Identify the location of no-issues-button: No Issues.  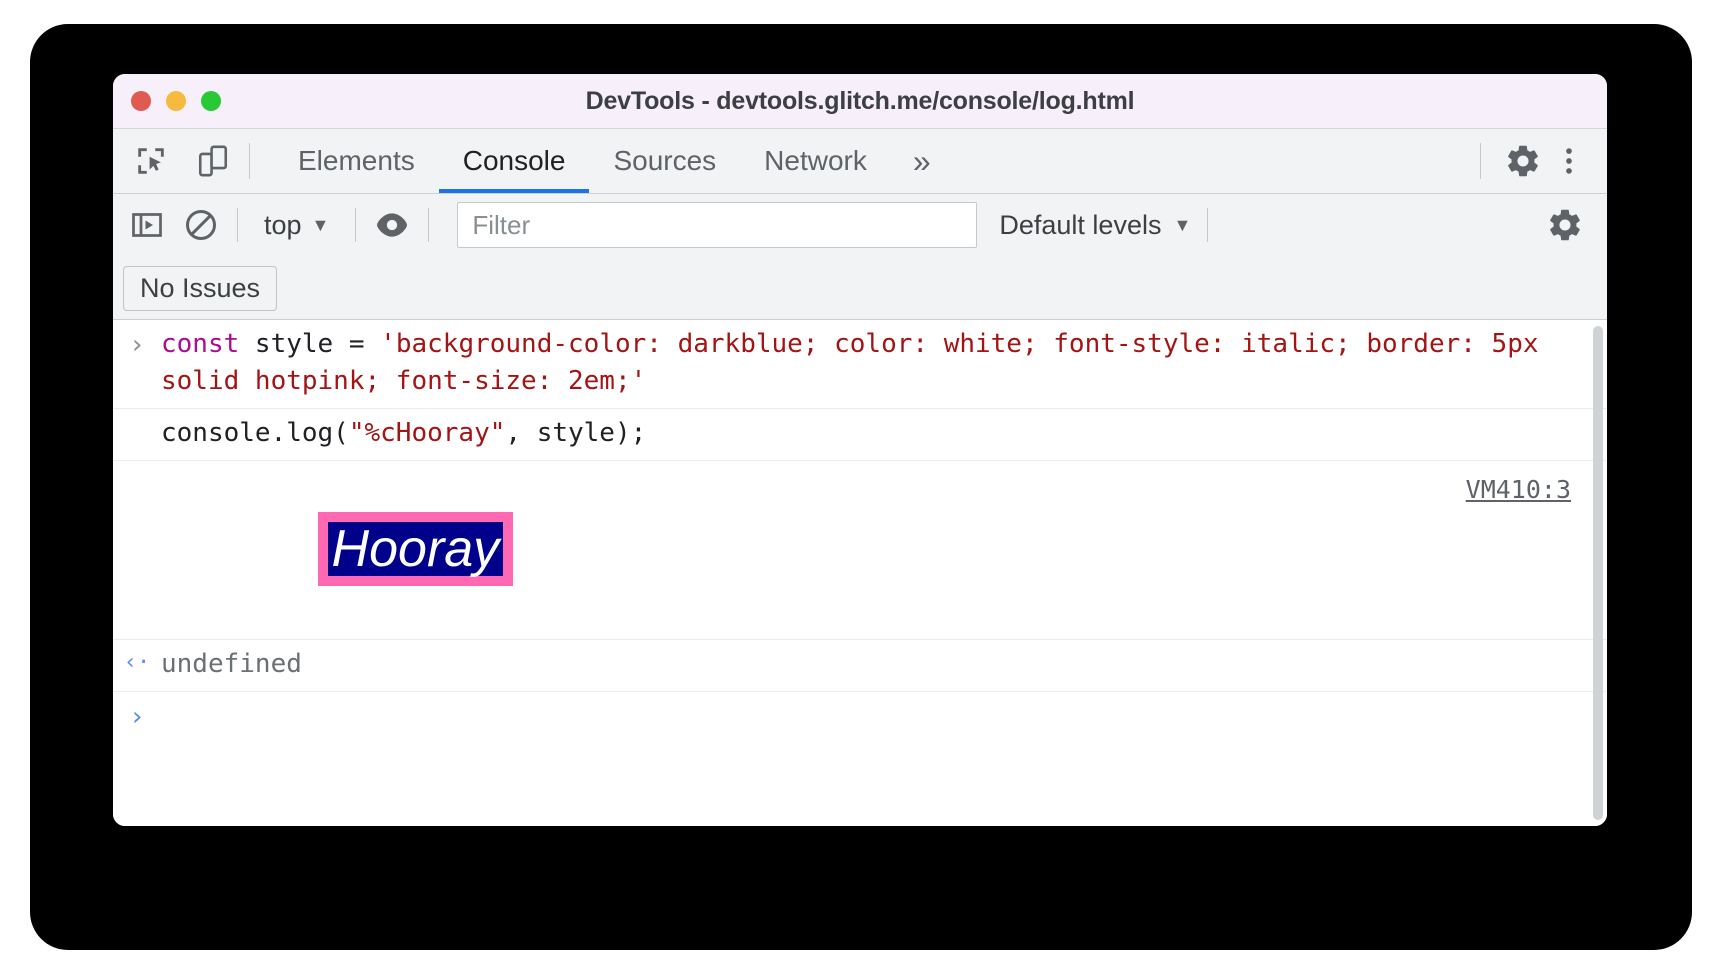
(200, 288).